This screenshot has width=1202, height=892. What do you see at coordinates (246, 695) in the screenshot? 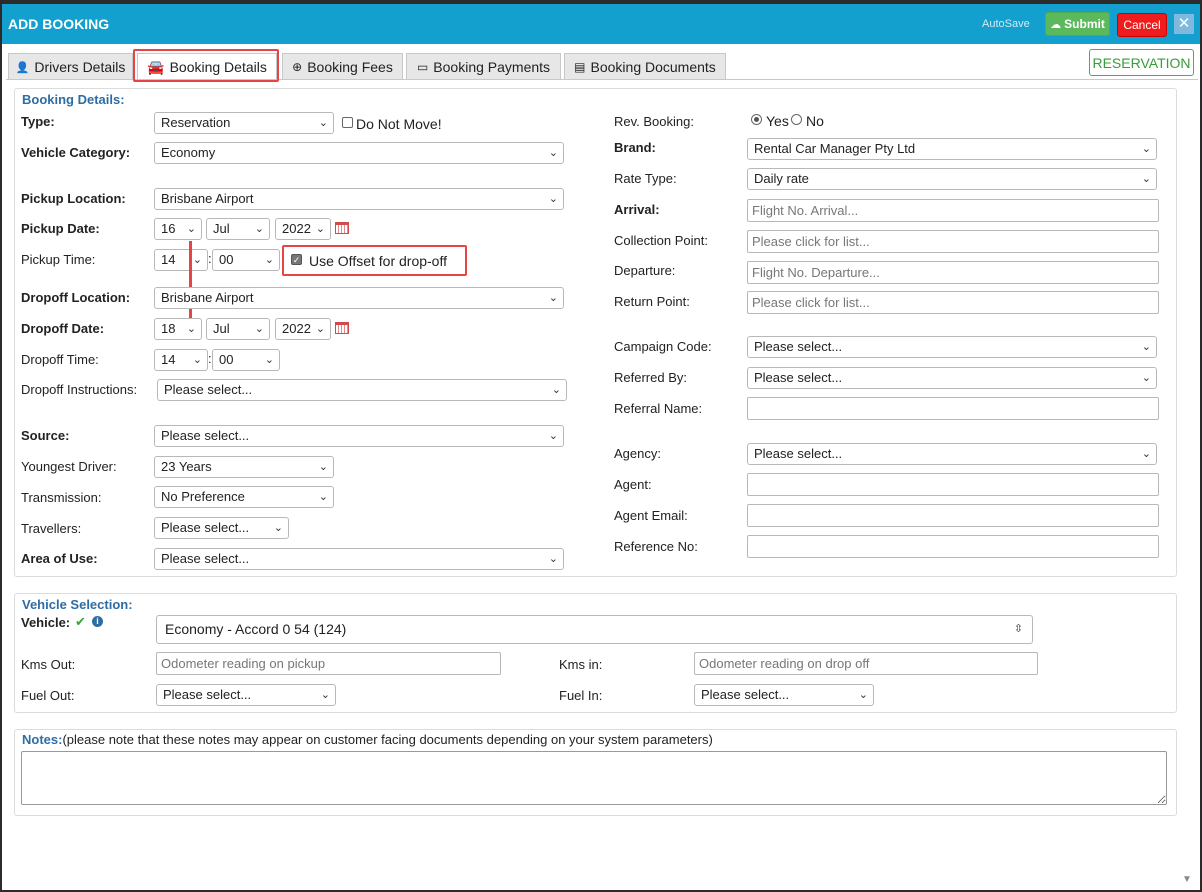
I see `fuel-out-select: Please select... ⌄` at bounding box center [246, 695].